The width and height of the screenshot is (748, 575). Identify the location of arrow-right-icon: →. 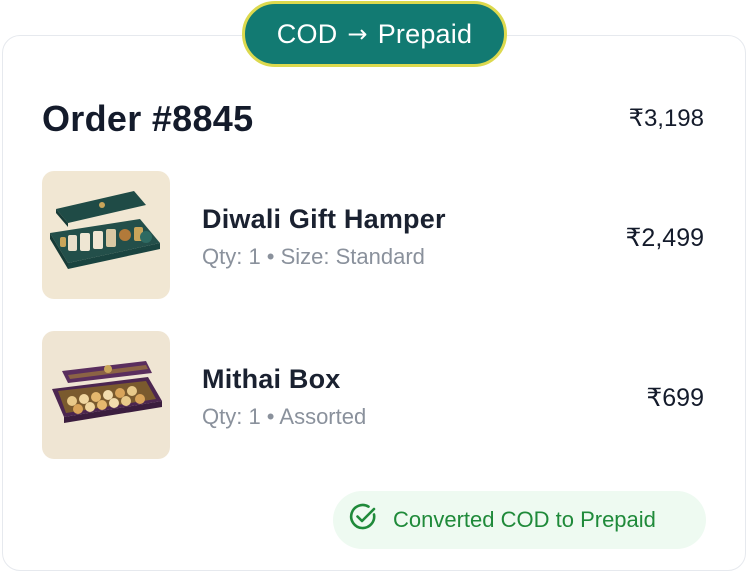
(357, 34).